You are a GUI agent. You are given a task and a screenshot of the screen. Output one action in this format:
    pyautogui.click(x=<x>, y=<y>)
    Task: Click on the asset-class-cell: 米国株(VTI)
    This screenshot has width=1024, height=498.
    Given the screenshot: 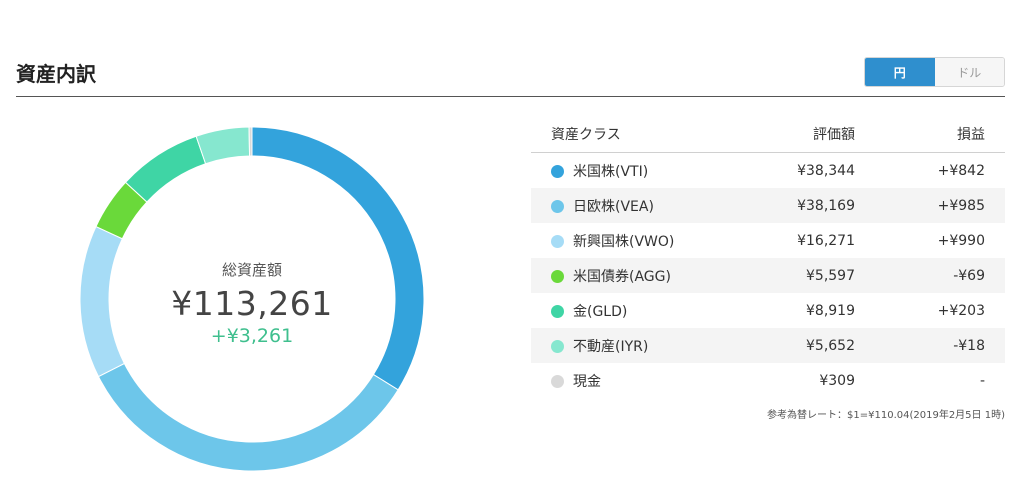 What is the action you would take?
    pyautogui.click(x=628, y=170)
    